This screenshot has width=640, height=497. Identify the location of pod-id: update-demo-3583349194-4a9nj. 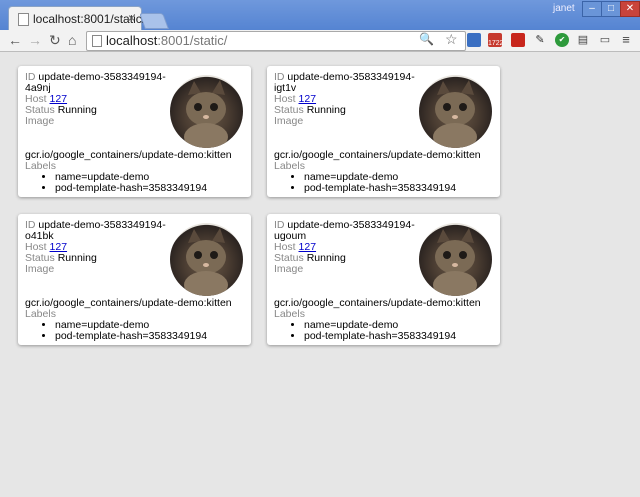
(95, 82).